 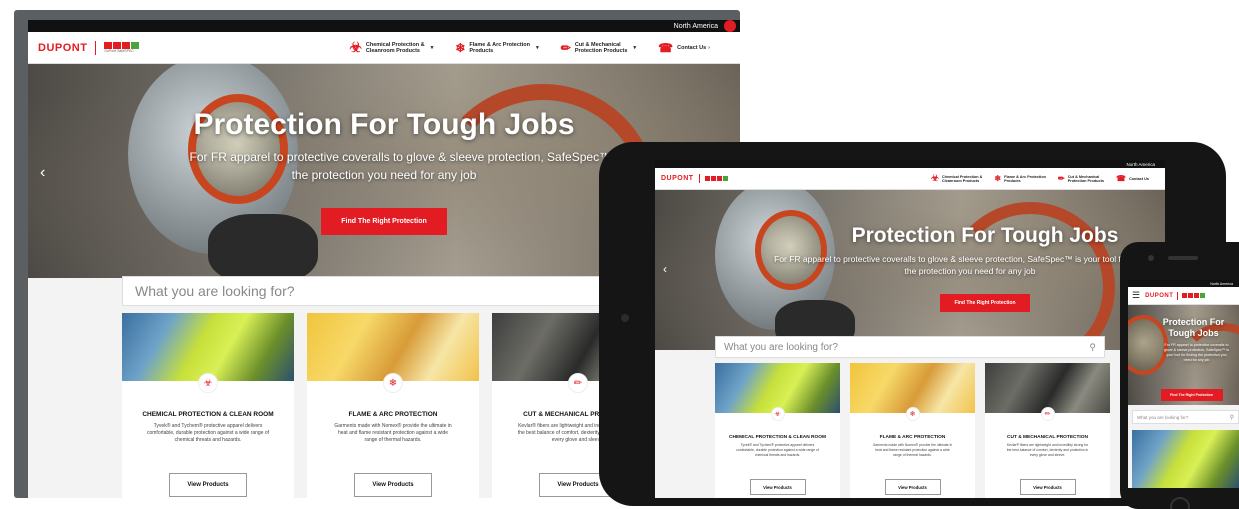 I want to click on phone-home-button, so click(x=1180, y=503).